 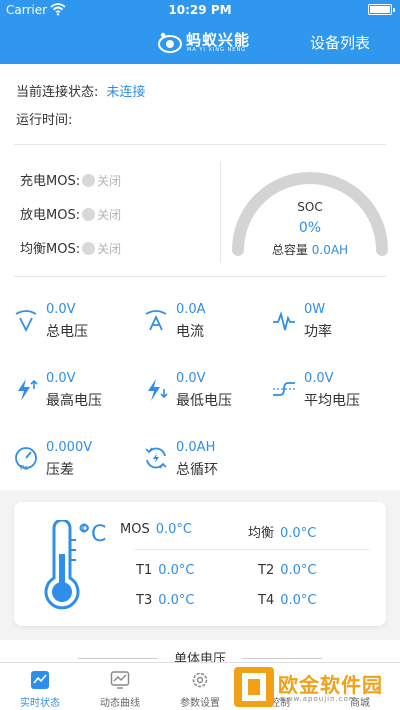 What do you see at coordinates (261, 533) in the screenshot?
I see `balance-temp-label: 均衡` at bounding box center [261, 533].